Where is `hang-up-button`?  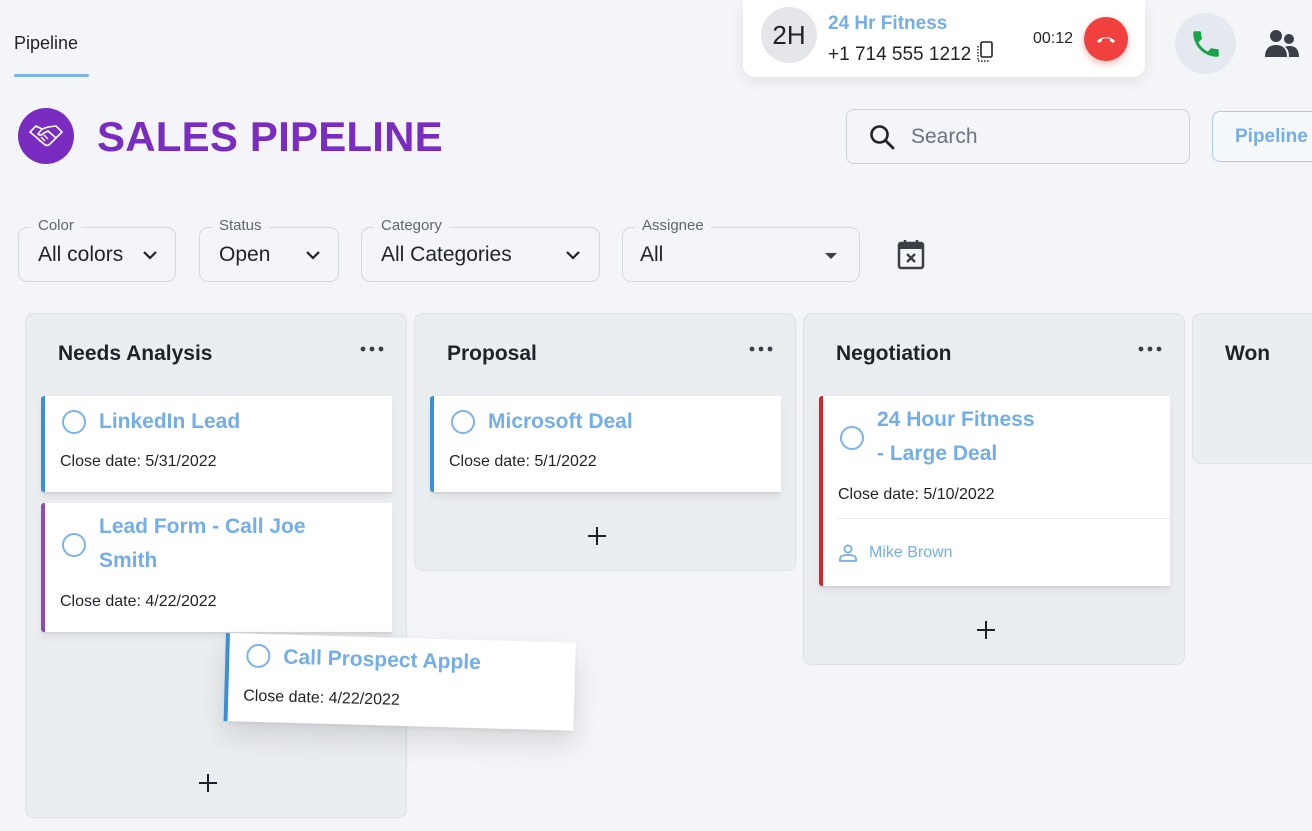 hang-up-button is located at coordinates (1106, 39).